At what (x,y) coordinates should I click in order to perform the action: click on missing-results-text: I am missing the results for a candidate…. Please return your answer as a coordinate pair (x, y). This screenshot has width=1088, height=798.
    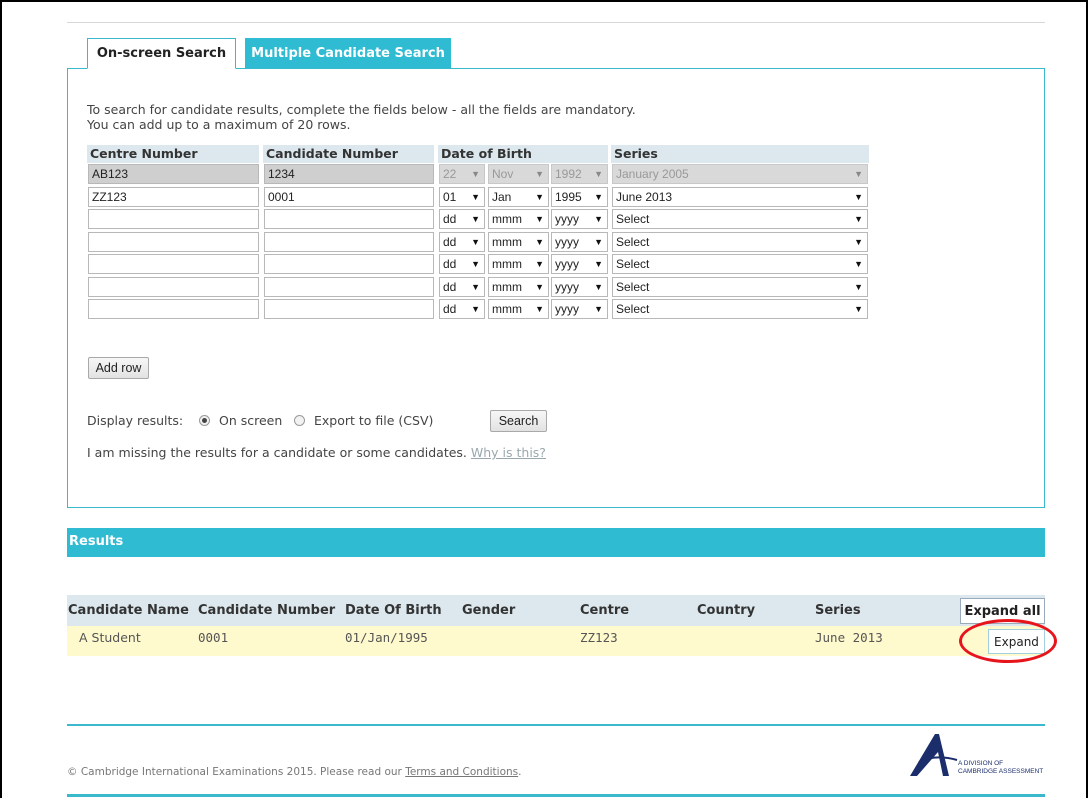
    Looking at the image, I should click on (277, 452).